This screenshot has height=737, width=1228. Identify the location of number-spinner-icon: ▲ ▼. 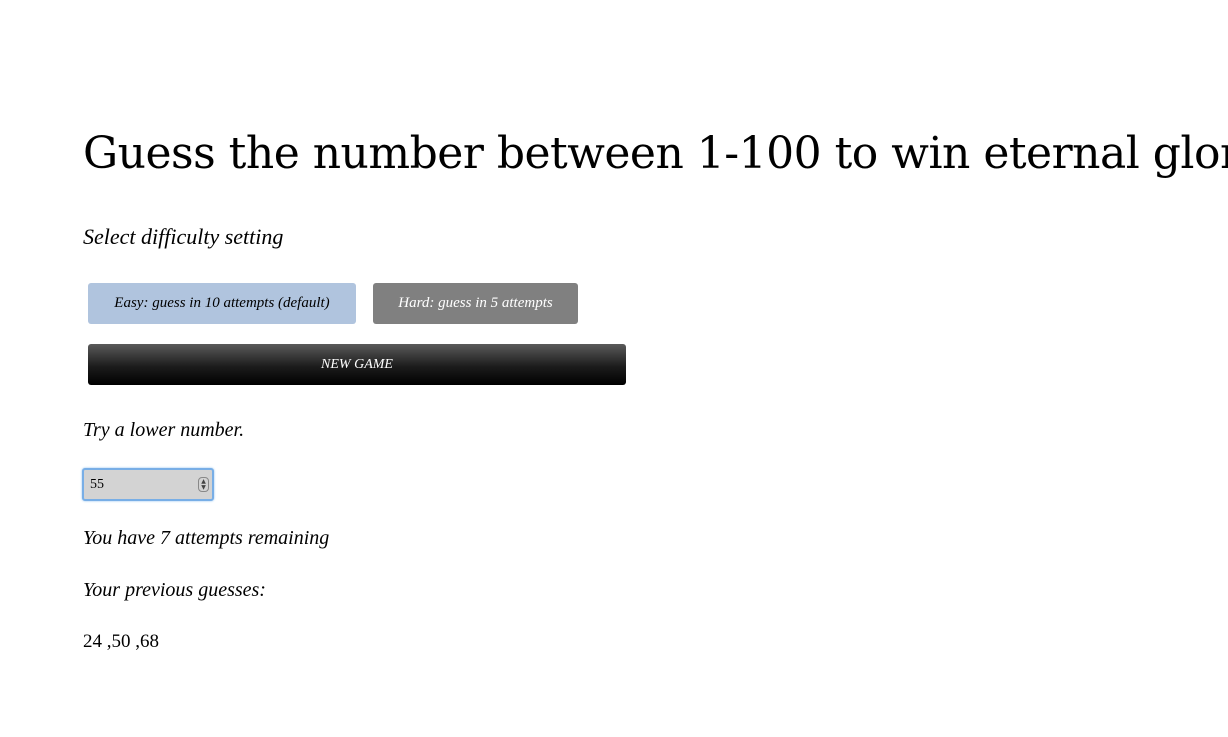
(203, 484).